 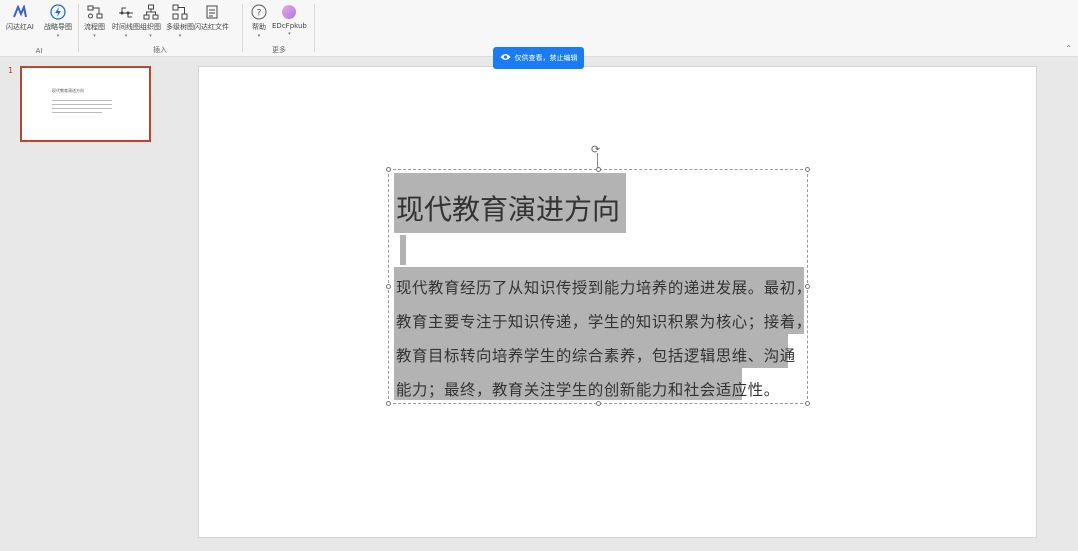 What do you see at coordinates (279, 50) in the screenshot?
I see `group-label-more: 更多` at bounding box center [279, 50].